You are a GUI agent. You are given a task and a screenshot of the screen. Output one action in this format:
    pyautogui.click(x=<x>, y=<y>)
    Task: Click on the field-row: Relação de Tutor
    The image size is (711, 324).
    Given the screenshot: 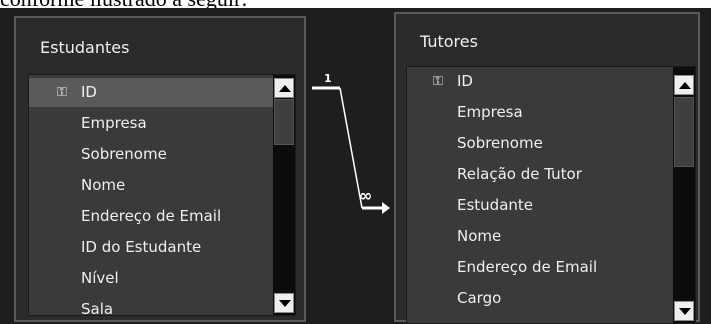 What is the action you would take?
    pyautogui.click(x=540, y=174)
    